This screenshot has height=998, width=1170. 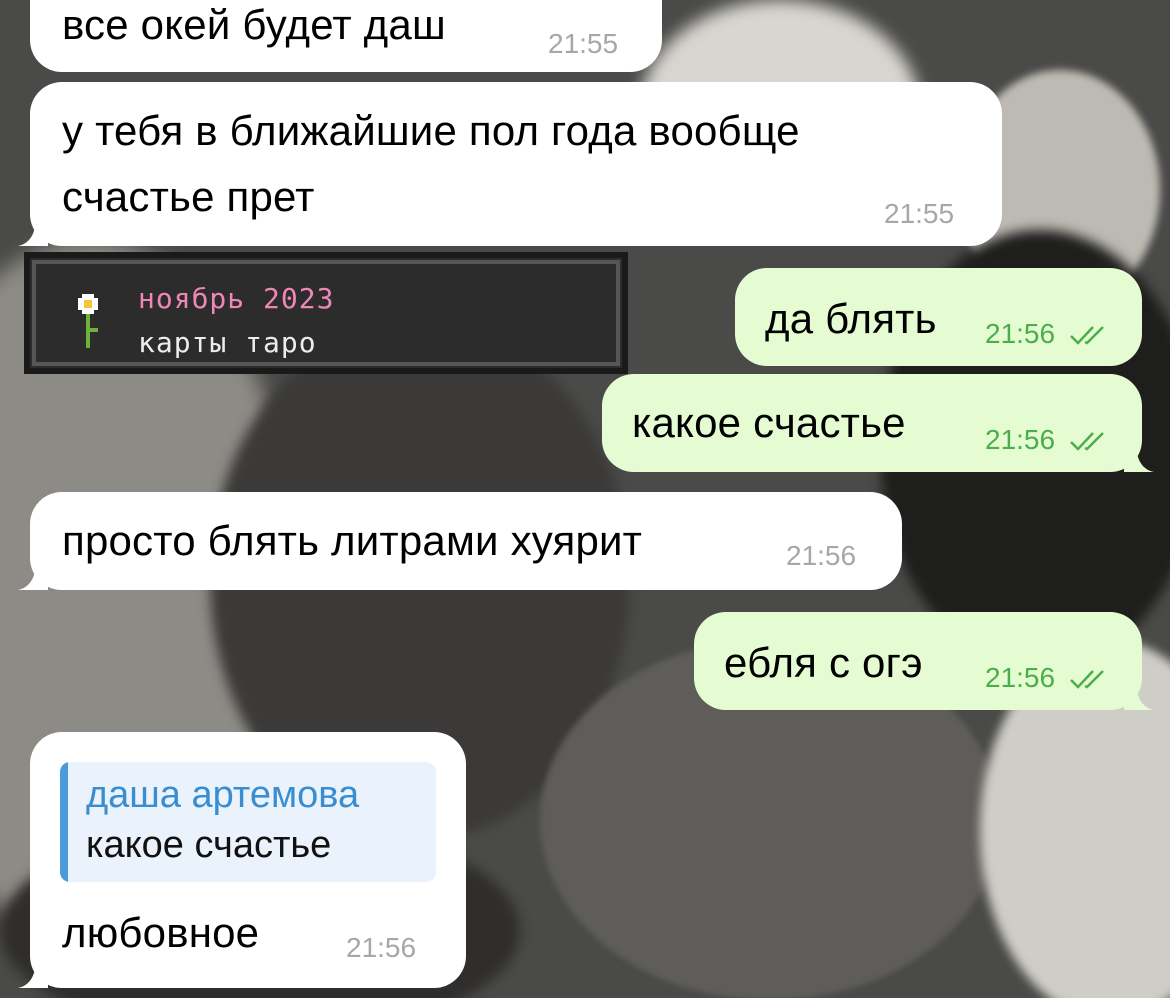 I want to click on reply-quote: какое счастье, so click(x=209, y=845).